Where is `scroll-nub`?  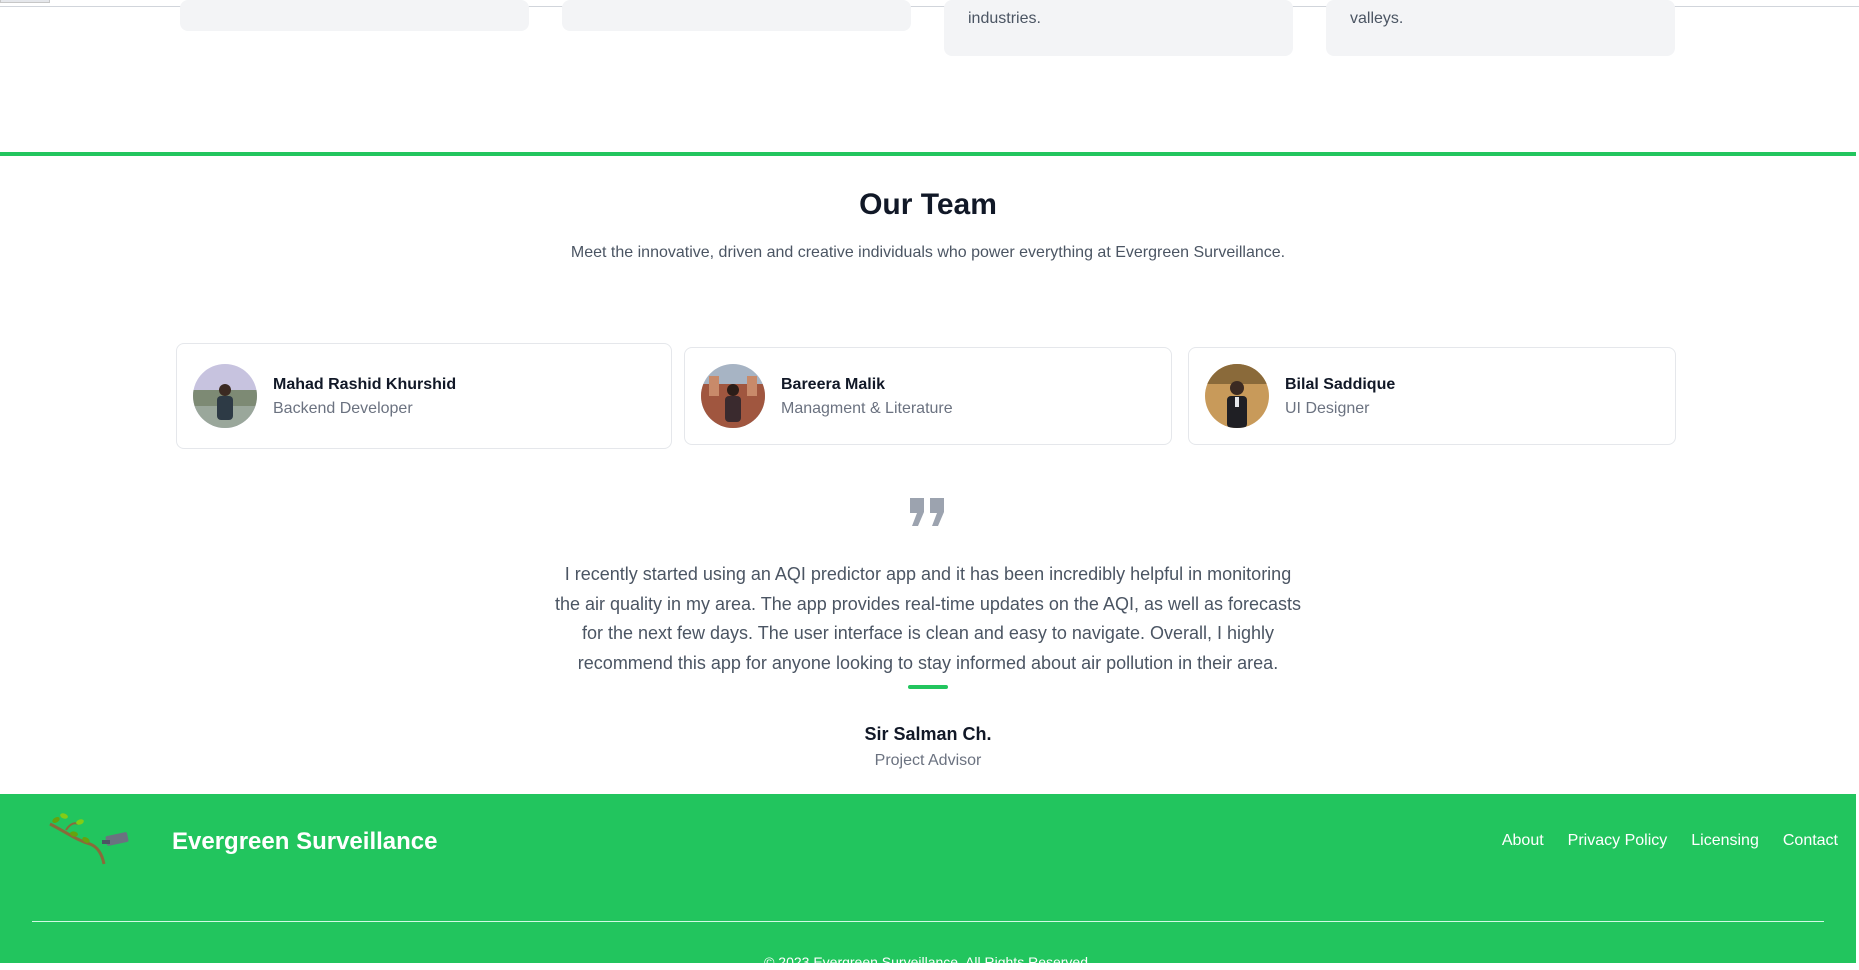 scroll-nub is located at coordinates (25, 1).